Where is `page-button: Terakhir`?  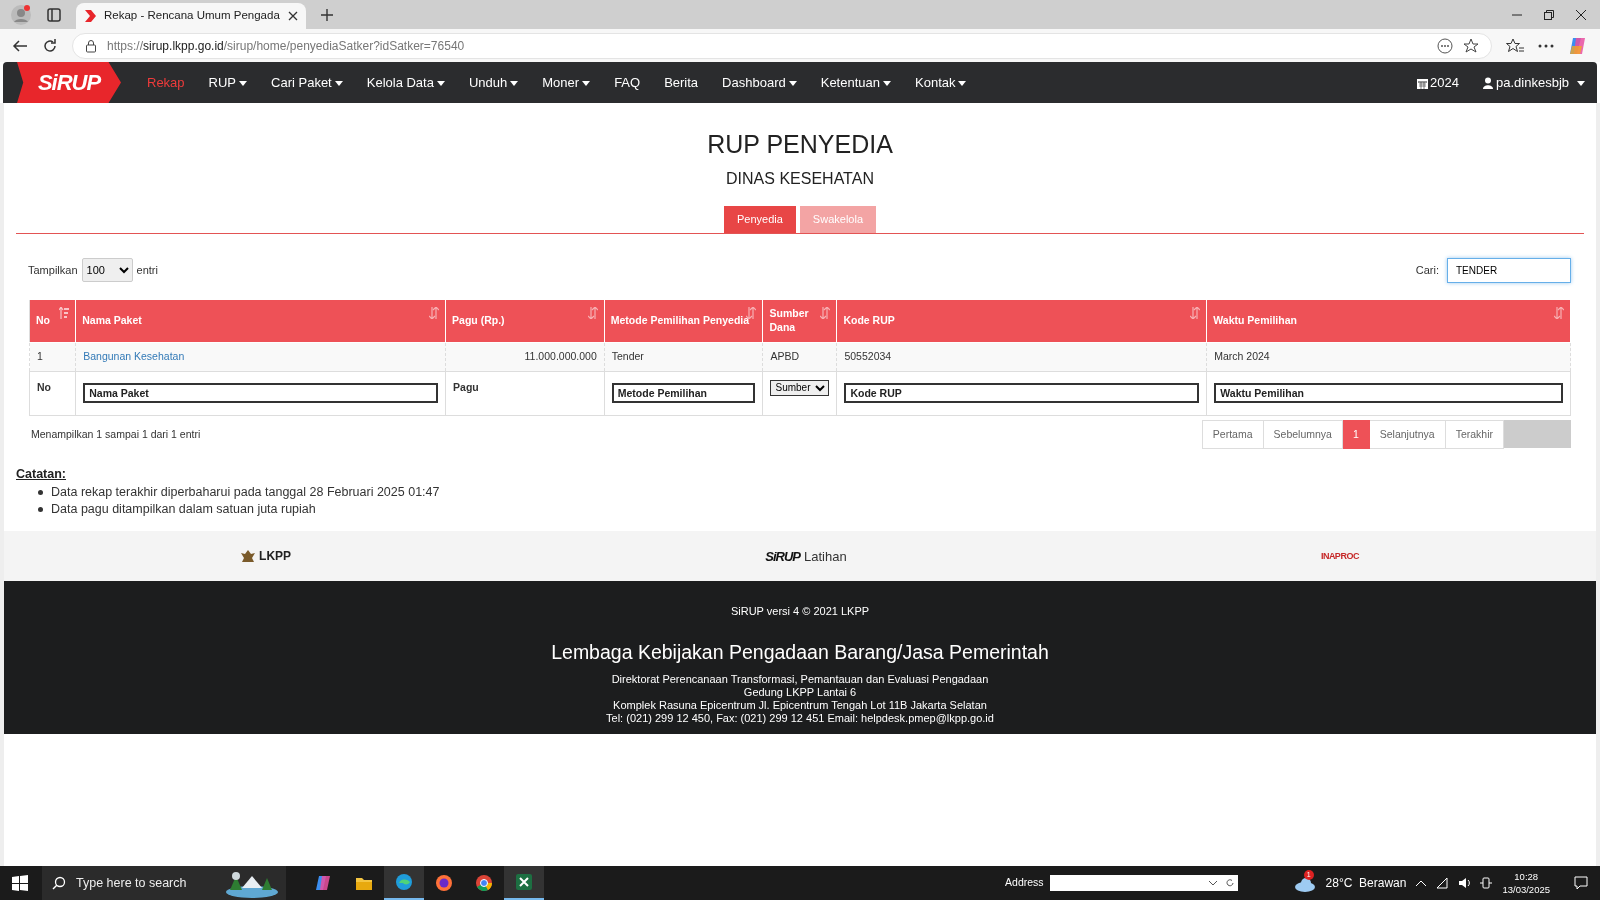 page-button: Terakhir is located at coordinates (1474, 434).